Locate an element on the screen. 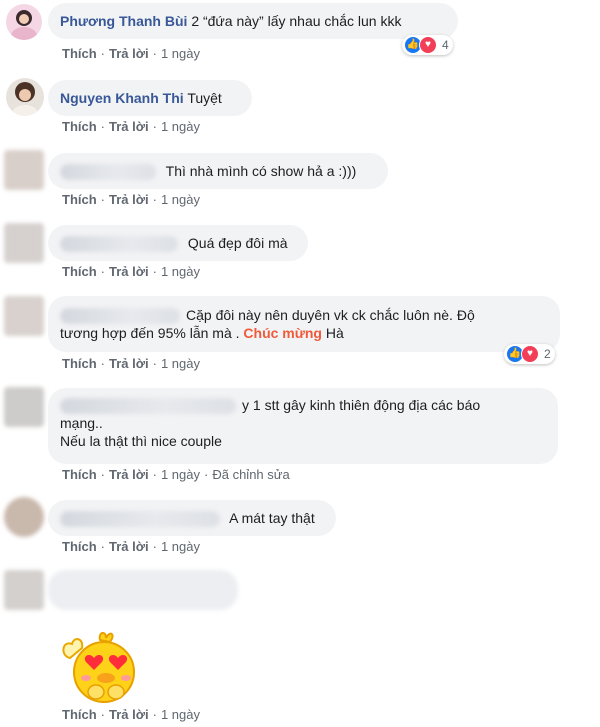  comment-text: A mát tay thật is located at coordinates (272, 518).